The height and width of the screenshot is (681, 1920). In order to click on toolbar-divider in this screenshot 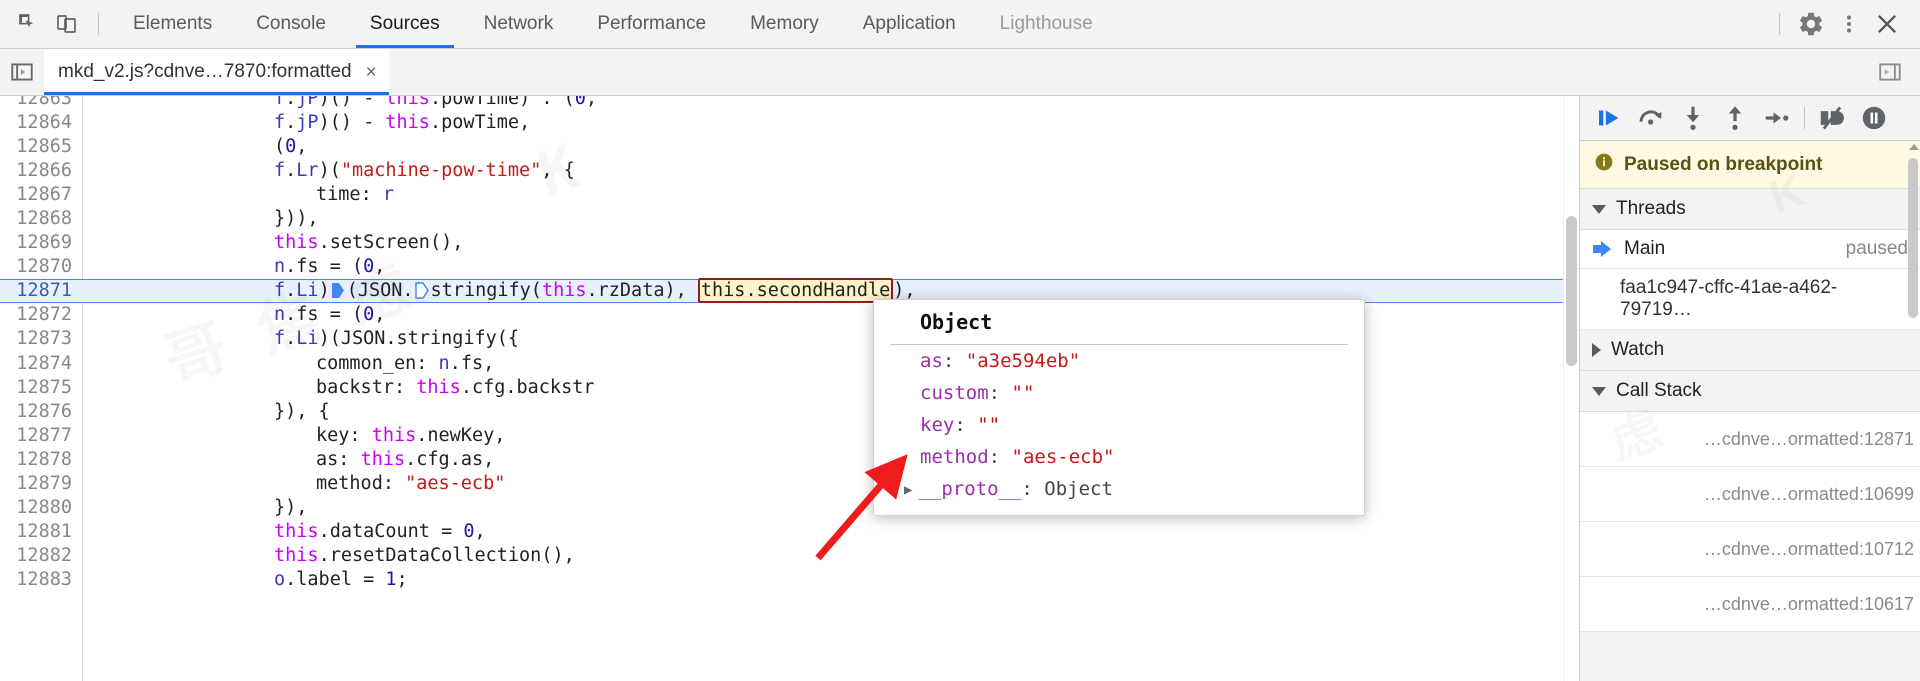, I will do `click(98, 24)`.